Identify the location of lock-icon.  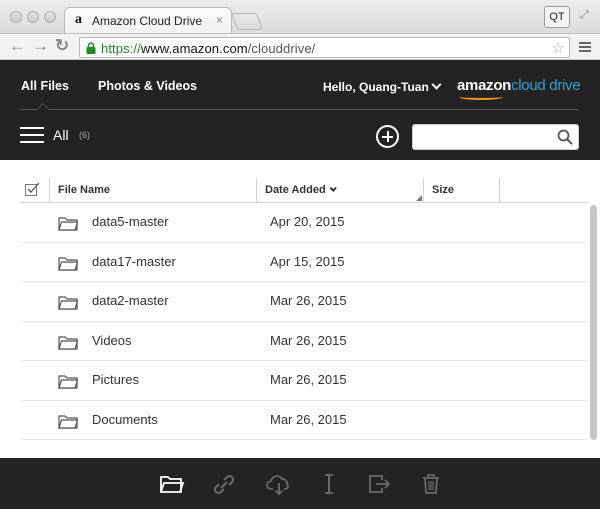
(91, 48).